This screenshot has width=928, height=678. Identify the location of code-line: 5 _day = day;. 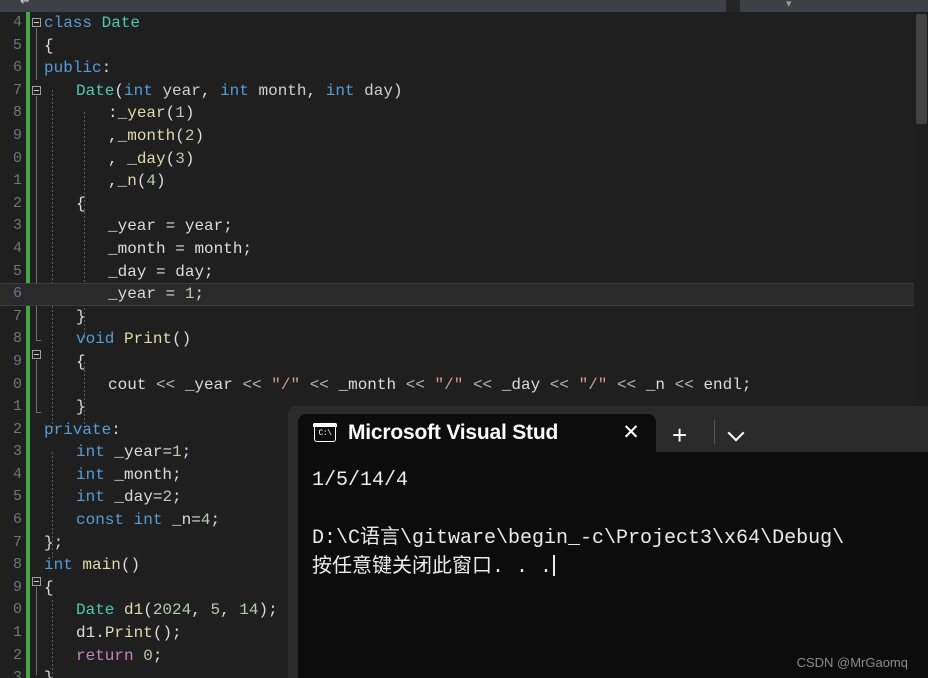
(464, 272).